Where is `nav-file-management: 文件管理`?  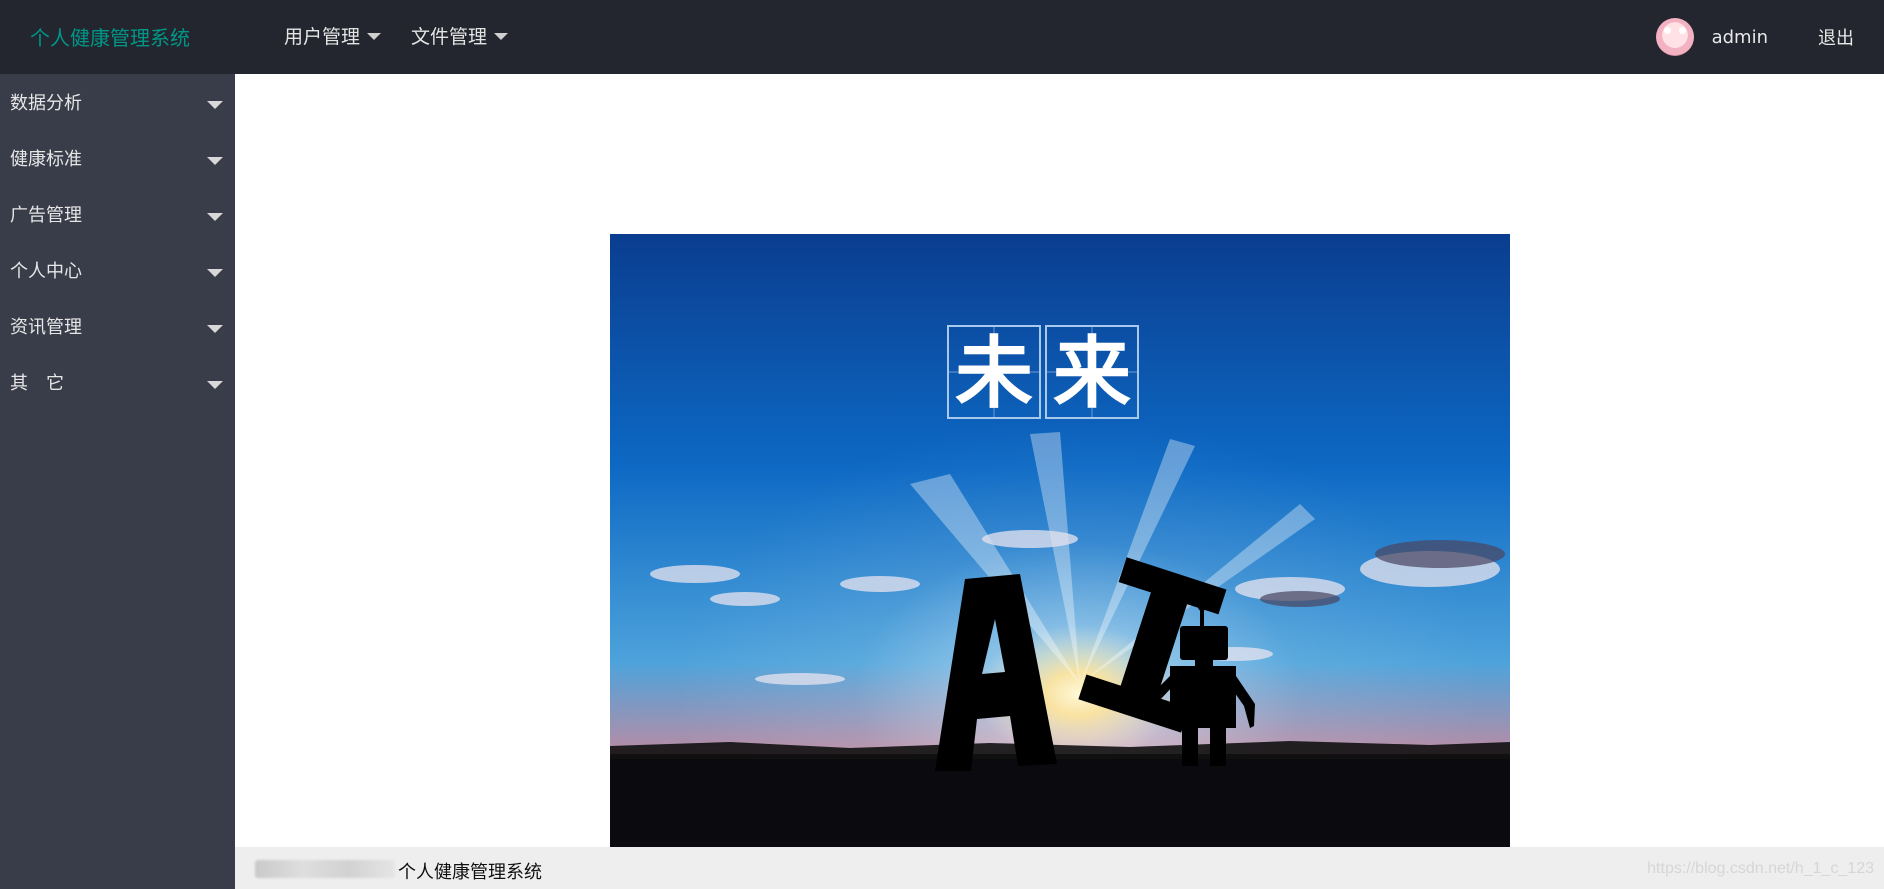
nav-file-management: 文件管理 is located at coordinates (460, 35).